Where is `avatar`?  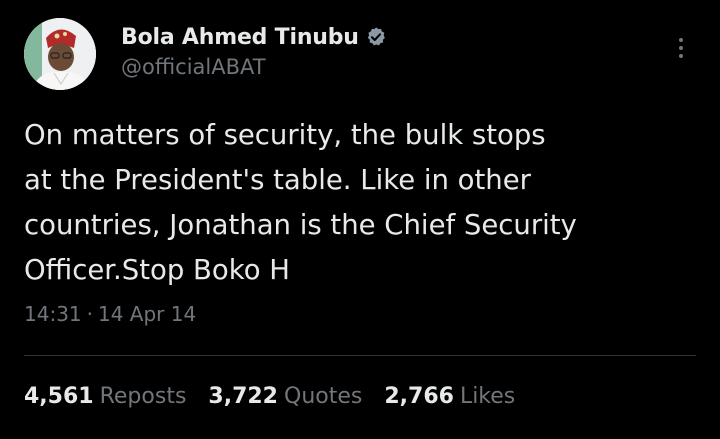
avatar is located at coordinates (60, 54).